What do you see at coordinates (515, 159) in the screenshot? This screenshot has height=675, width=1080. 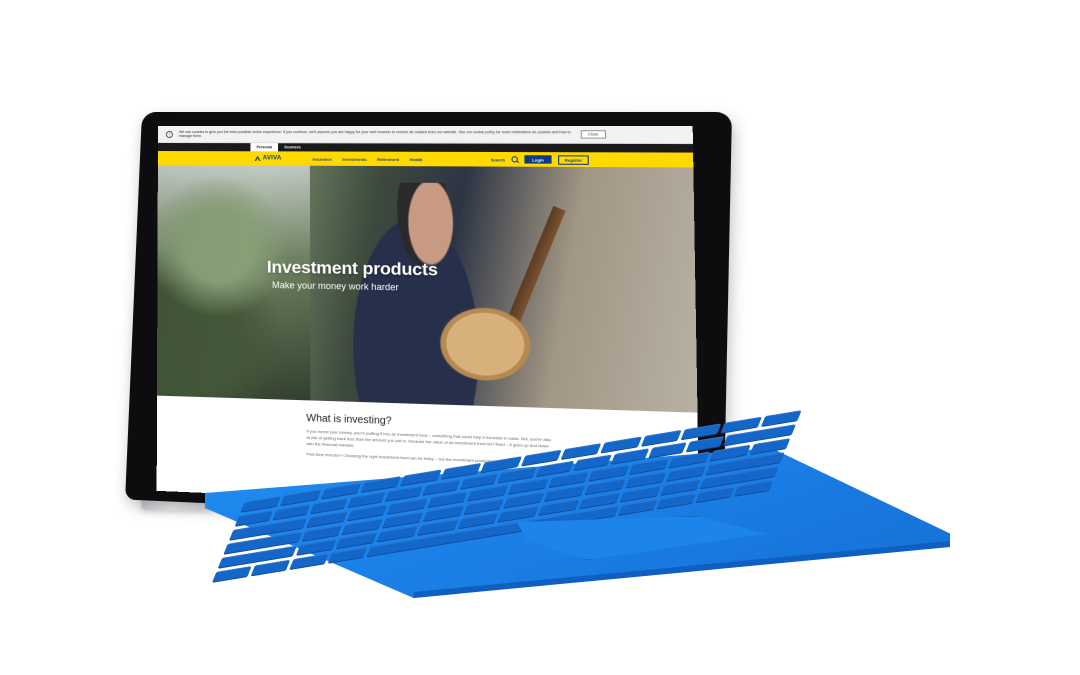 I see `search-icon` at bounding box center [515, 159].